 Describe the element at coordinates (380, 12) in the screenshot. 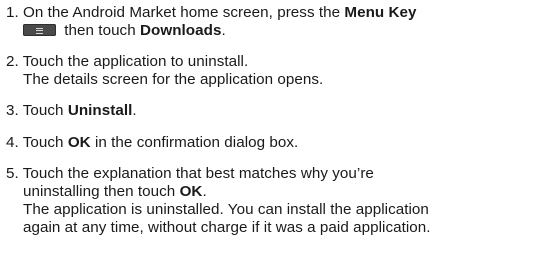

I see `menu-key-label: Menu Key` at that location.